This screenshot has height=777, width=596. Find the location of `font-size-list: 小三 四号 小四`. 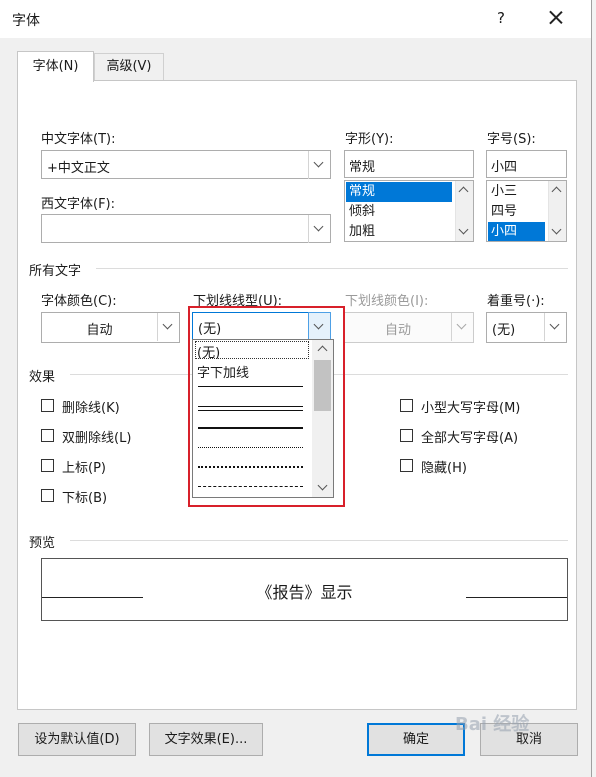

font-size-list: 小三 四号 小四 is located at coordinates (526, 211).